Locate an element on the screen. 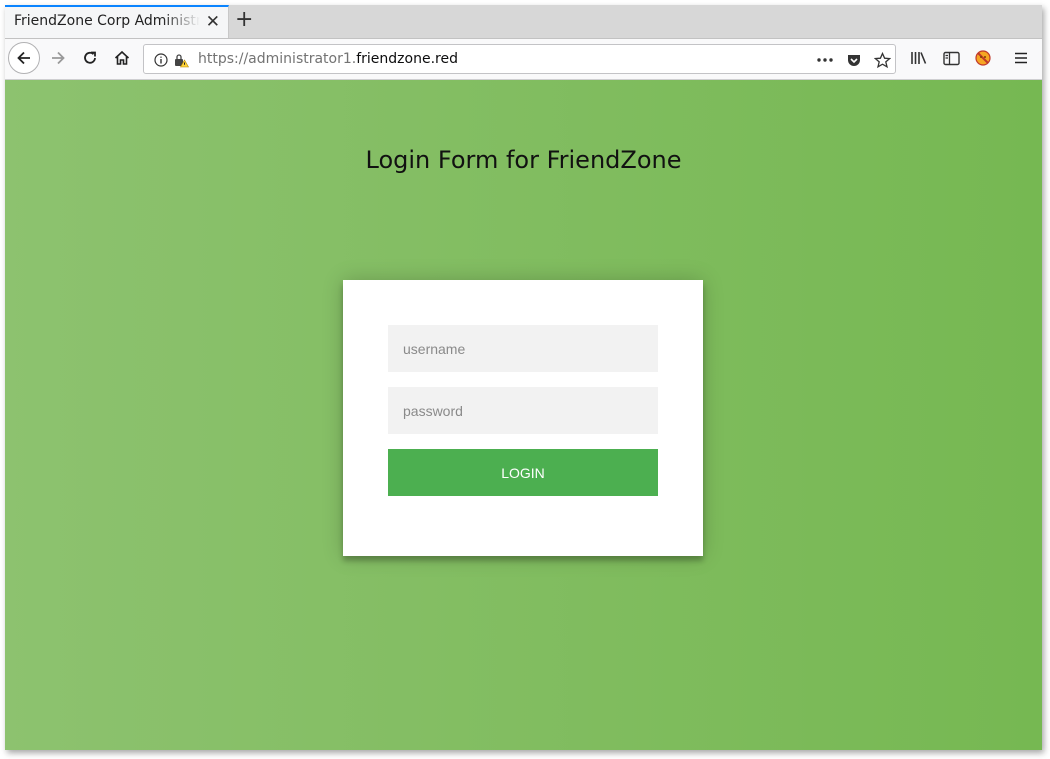  home-icon is located at coordinates (122, 58).